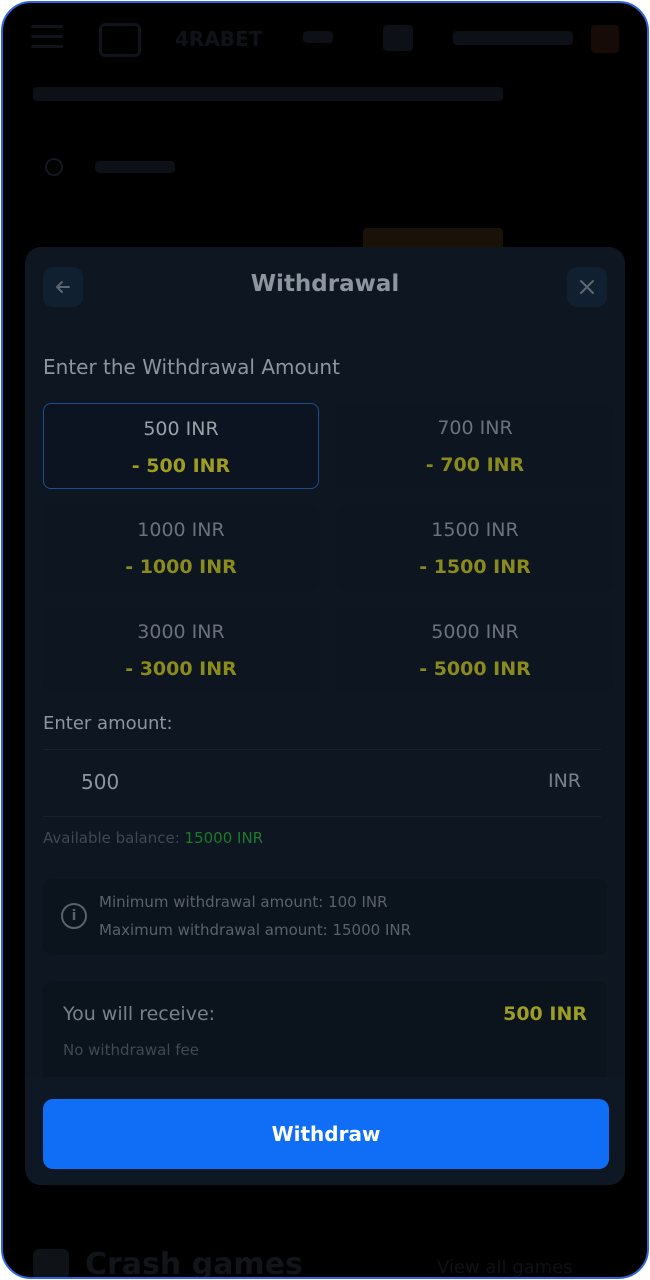 The image size is (650, 1280). Describe the element at coordinates (139, 1014) in the screenshot. I see `receive-label: You will receive:` at that location.